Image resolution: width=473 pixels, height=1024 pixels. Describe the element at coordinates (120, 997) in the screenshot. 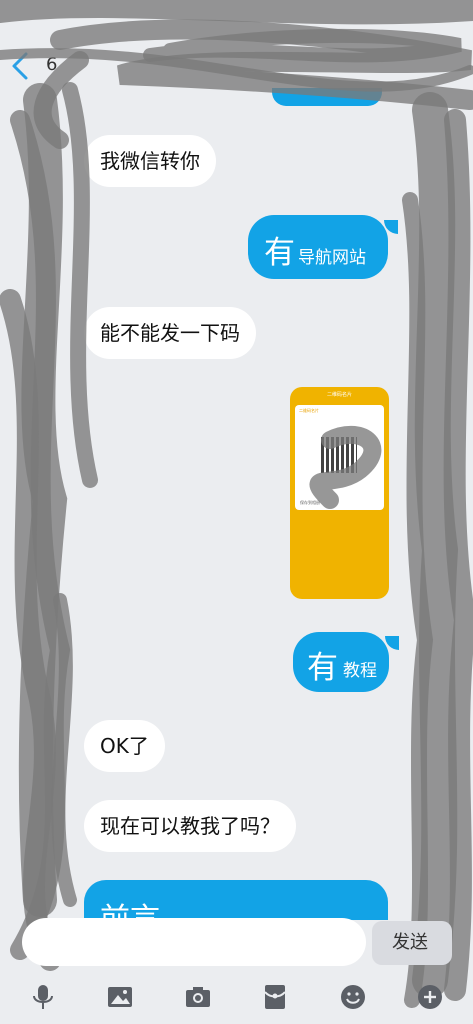

I see `image-icon` at that location.